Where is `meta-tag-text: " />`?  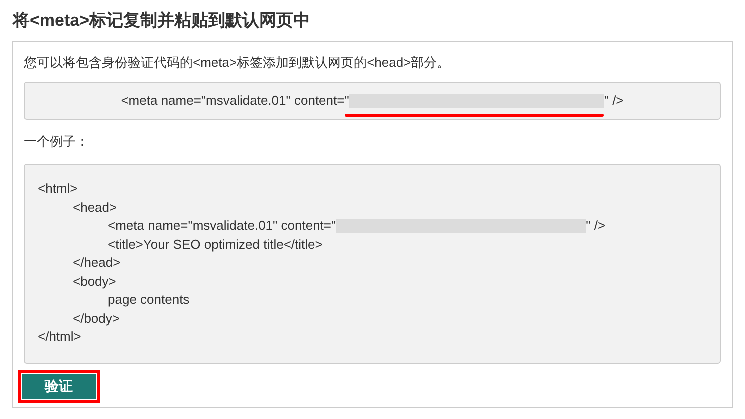 meta-tag-text: " /> is located at coordinates (614, 101).